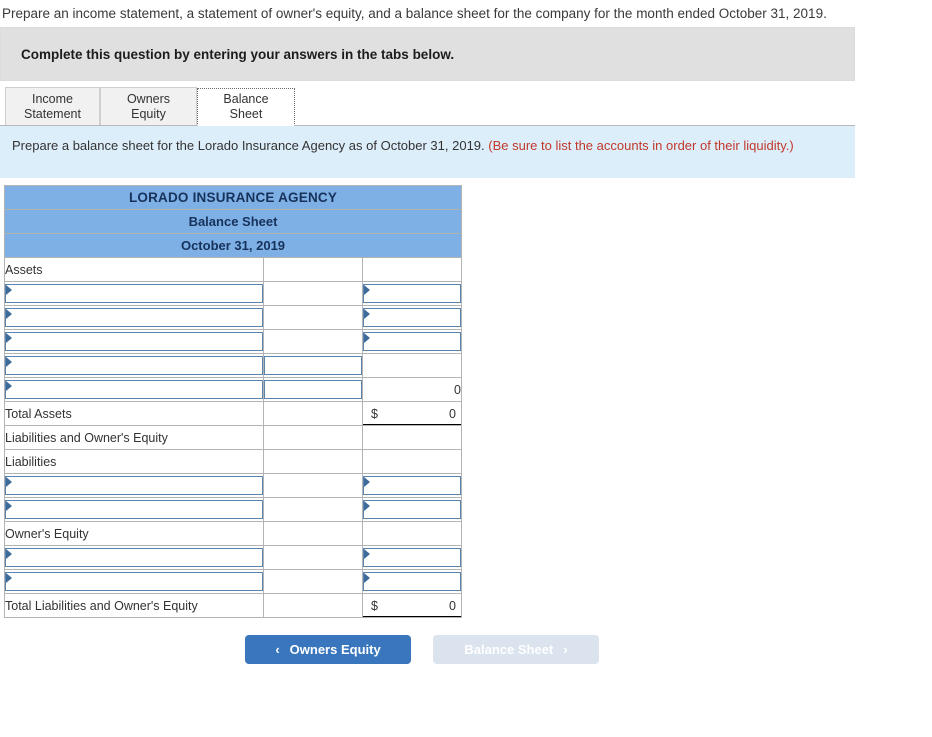 The image size is (932, 737). What do you see at coordinates (412, 413) in the screenshot?
I see `total-assets-cell: $ 0` at bounding box center [412, 413].